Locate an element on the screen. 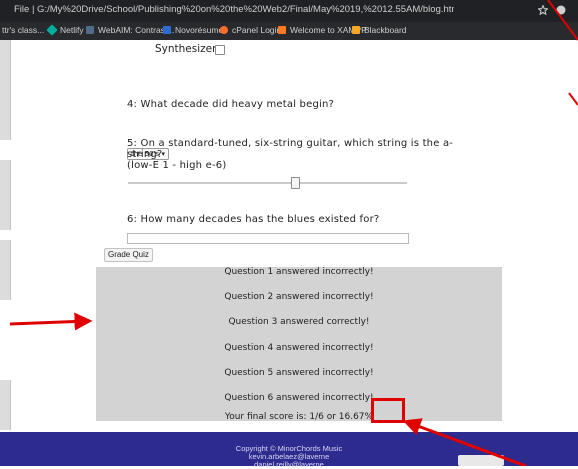 The image size is (578, 469). arrow-top-right is located at coordinates (562, 20).